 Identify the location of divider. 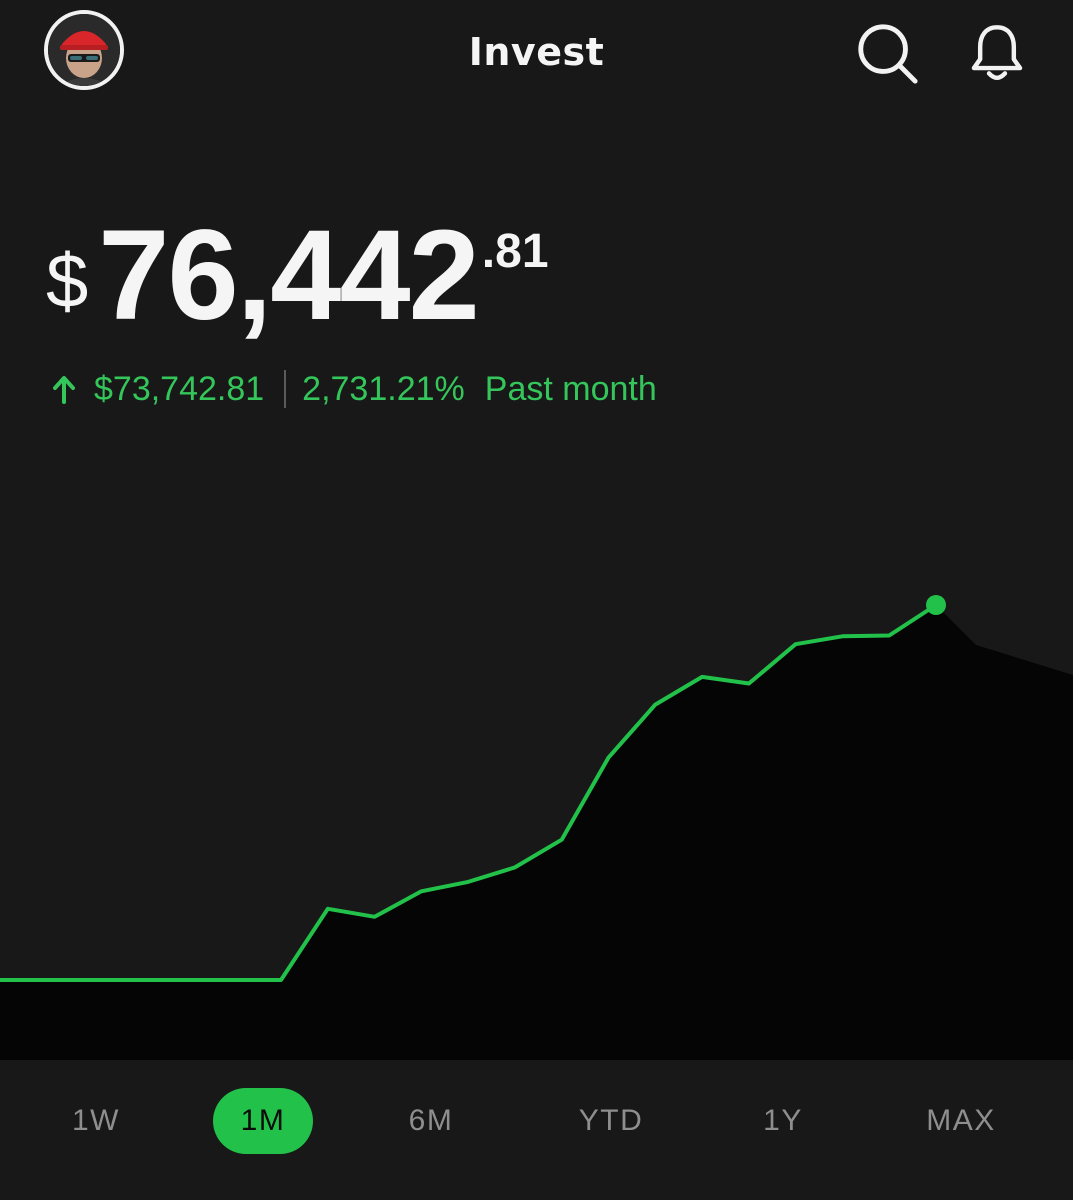
(285, 389).